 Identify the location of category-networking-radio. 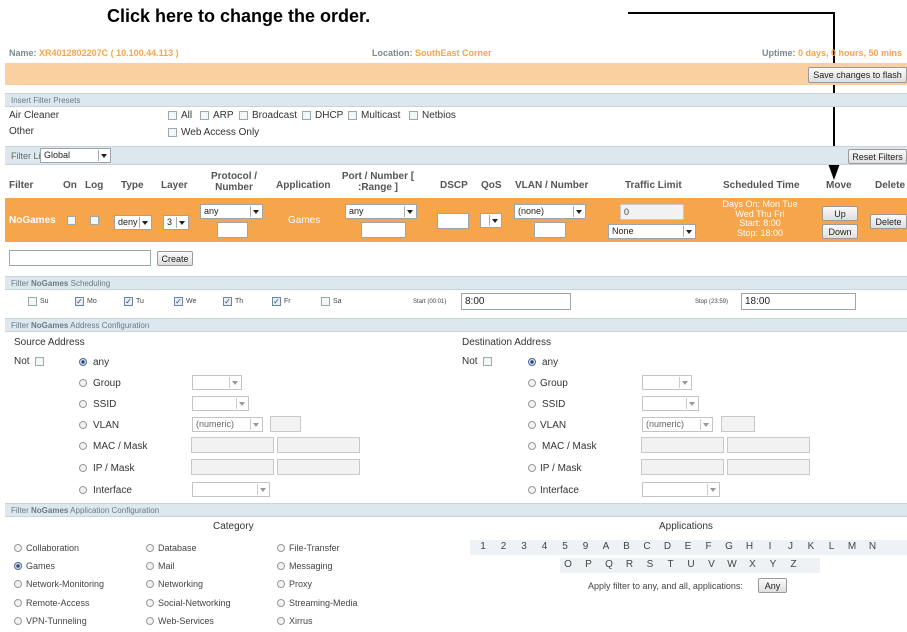
(150, 584).